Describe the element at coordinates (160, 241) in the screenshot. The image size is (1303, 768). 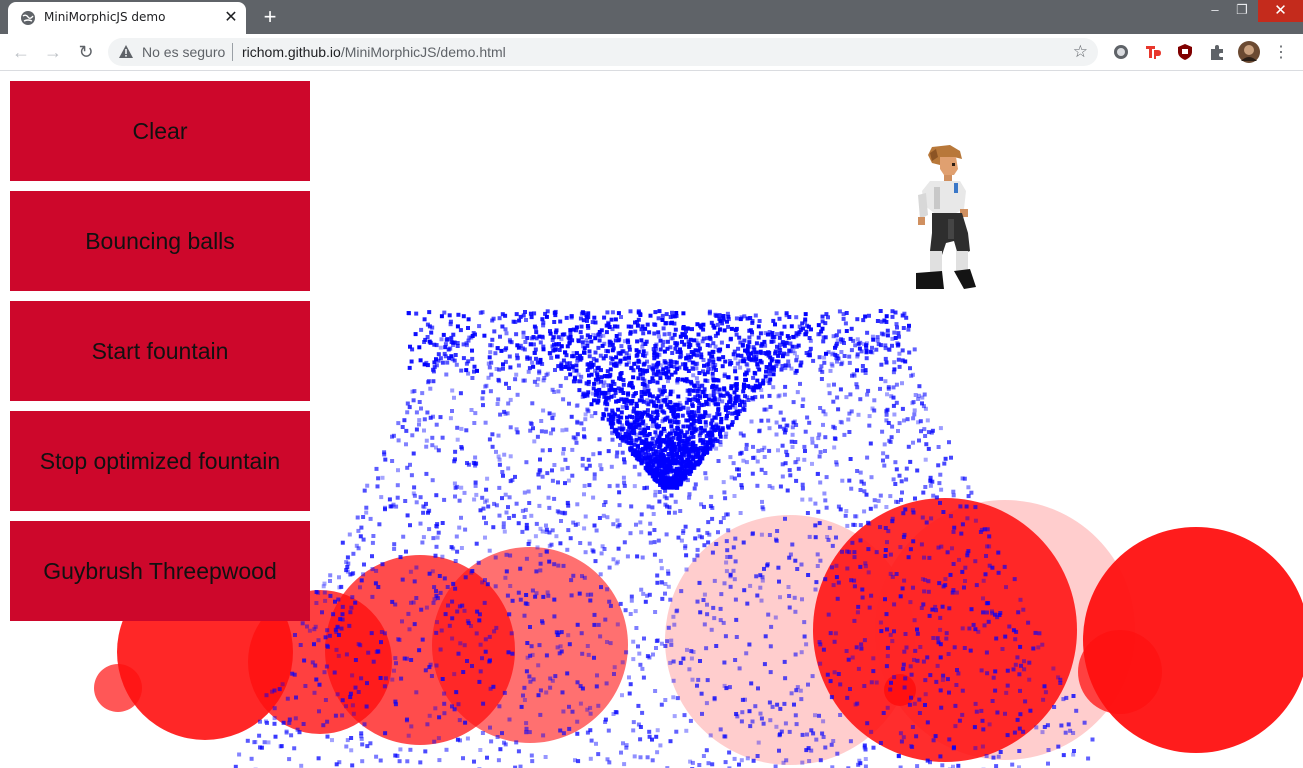
I see `bouncing-balls-button: Bouncing balls` at that location.